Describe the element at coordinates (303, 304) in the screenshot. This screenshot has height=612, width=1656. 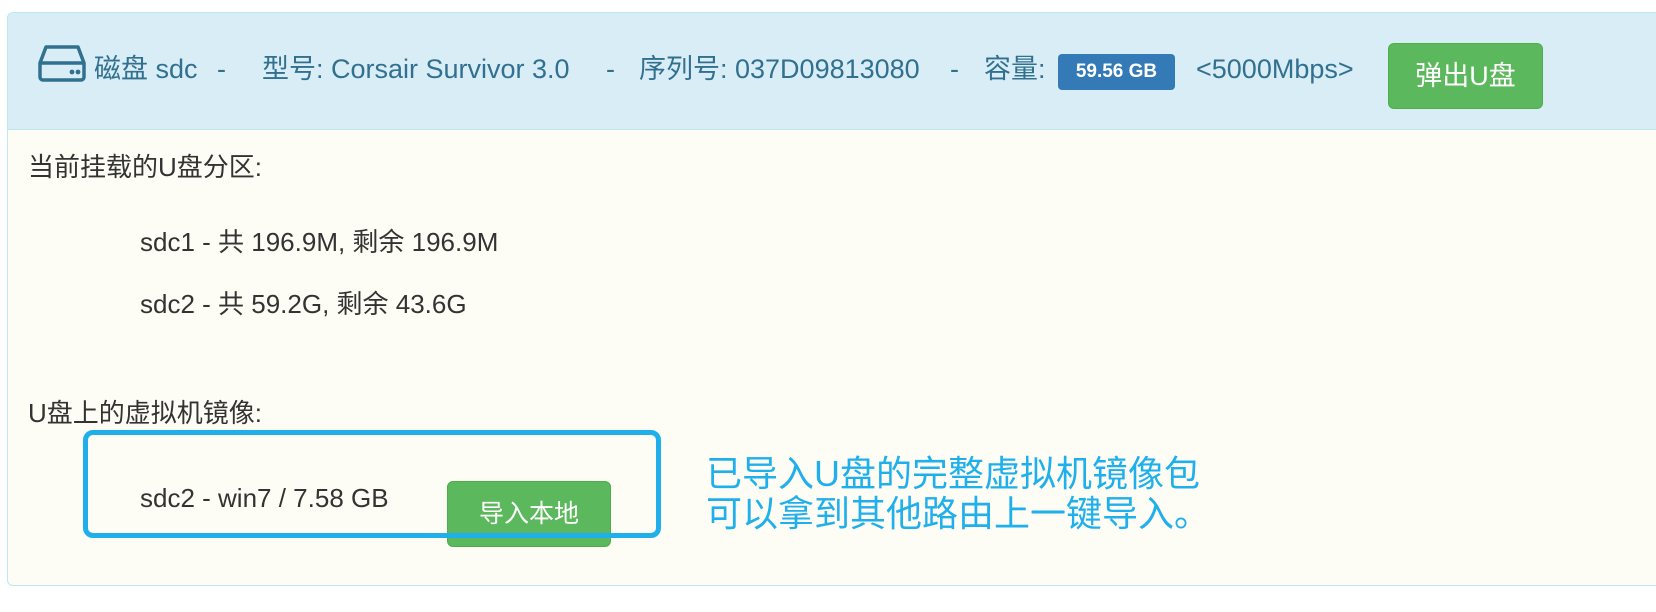
I see `partition-item: sdc2 - 共 59.2G, 剩余 43.6G` at that location.